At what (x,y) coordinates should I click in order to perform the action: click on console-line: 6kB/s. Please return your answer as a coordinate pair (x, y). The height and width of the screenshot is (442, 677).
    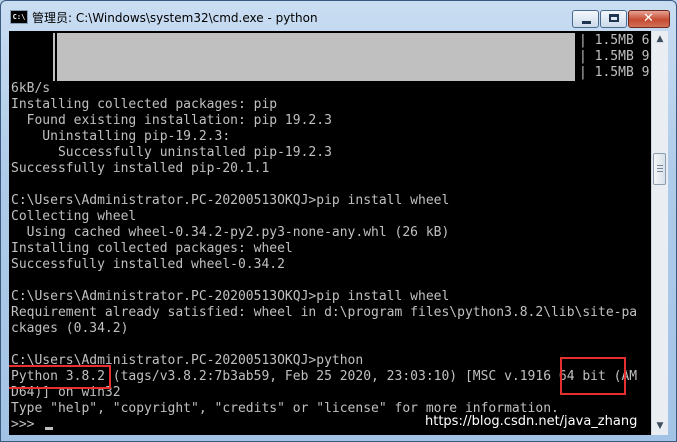
    Looking at the image, I should click on (31, 88).